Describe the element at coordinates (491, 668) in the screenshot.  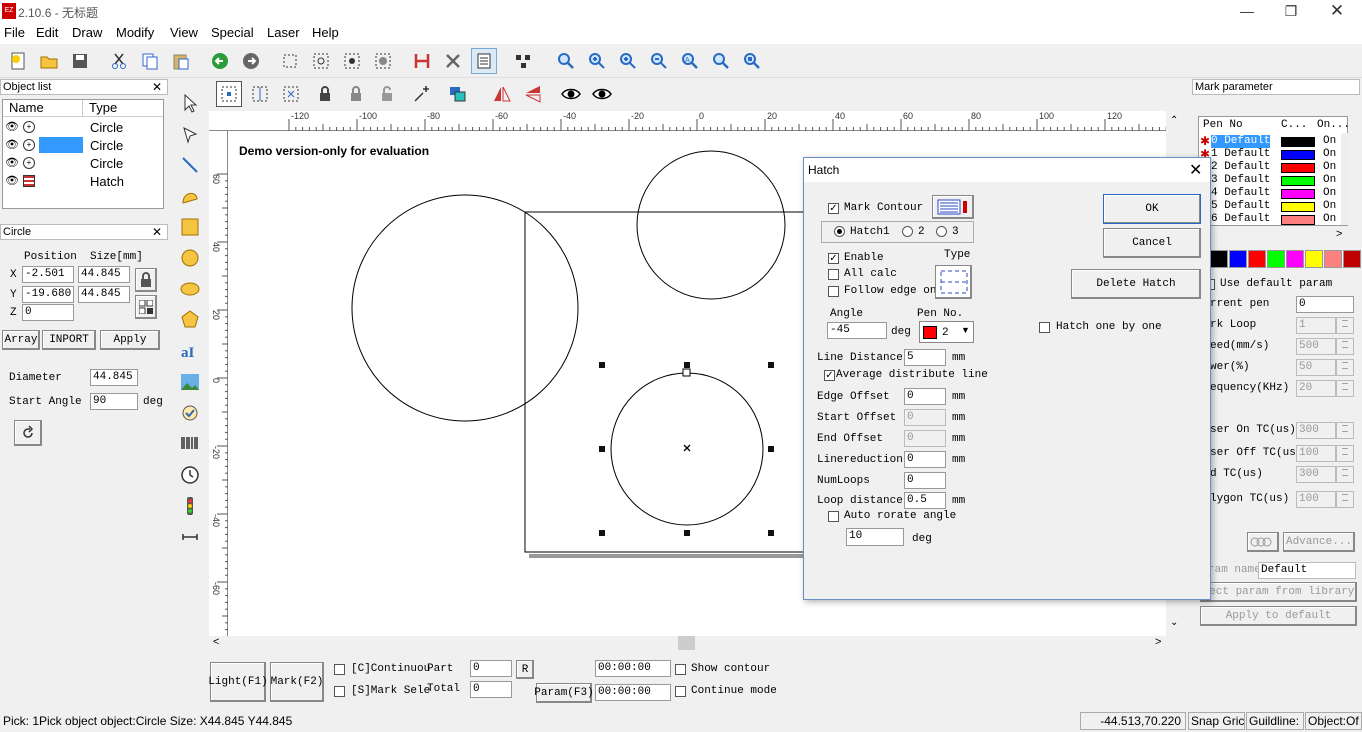
I see `part-count-input: 0` at that location.